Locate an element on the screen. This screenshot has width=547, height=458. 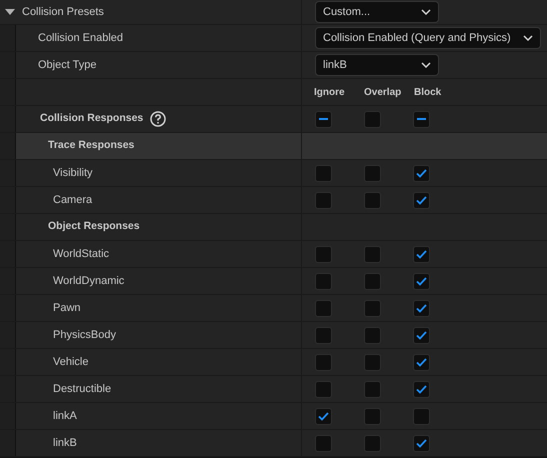
section-label: Collision Responses is located at coordinates (92, 118).